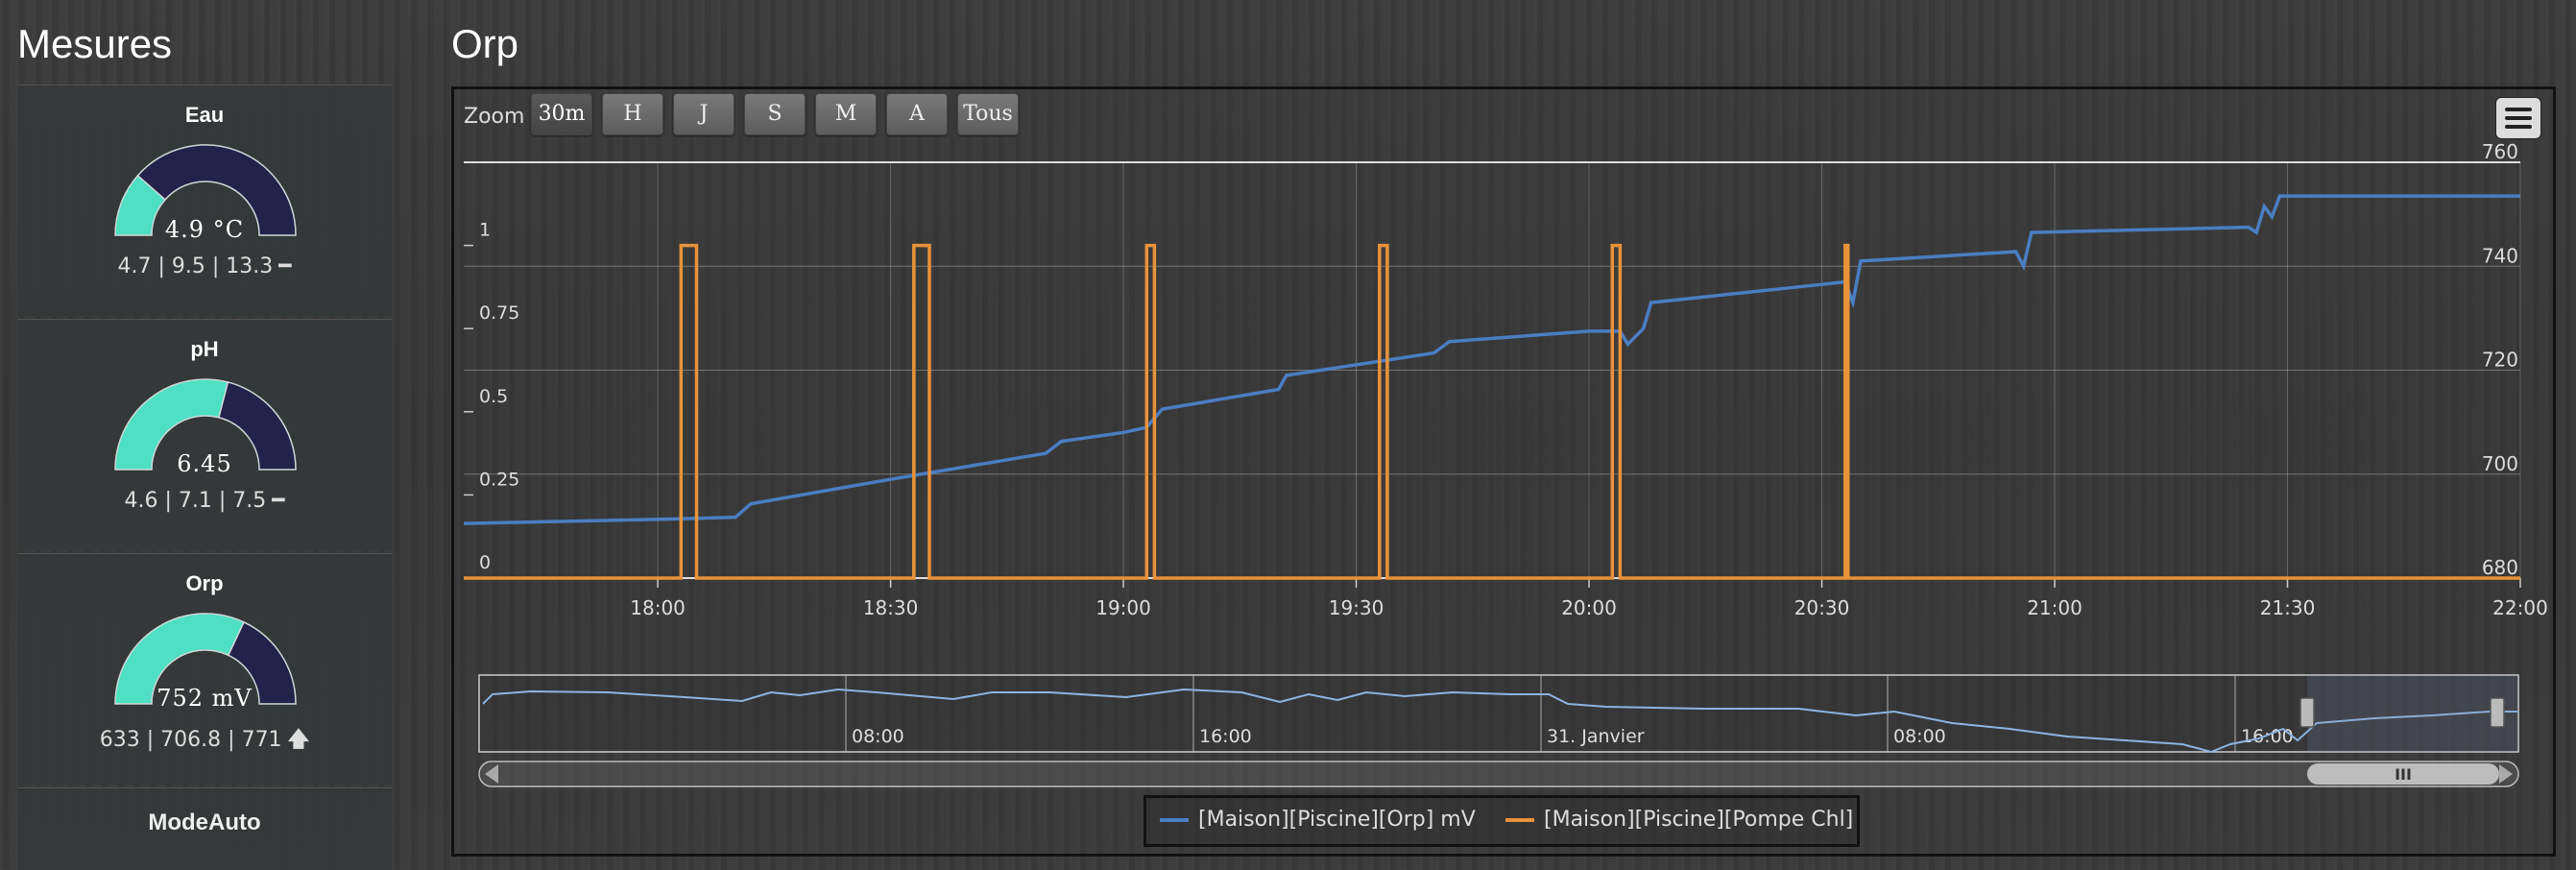 The height and width of the screenshot is (870, 2576). Describe the element at coordinates (1596, 737) in the screenshot. I see `navigator-label: 31. Janvier` at that location.